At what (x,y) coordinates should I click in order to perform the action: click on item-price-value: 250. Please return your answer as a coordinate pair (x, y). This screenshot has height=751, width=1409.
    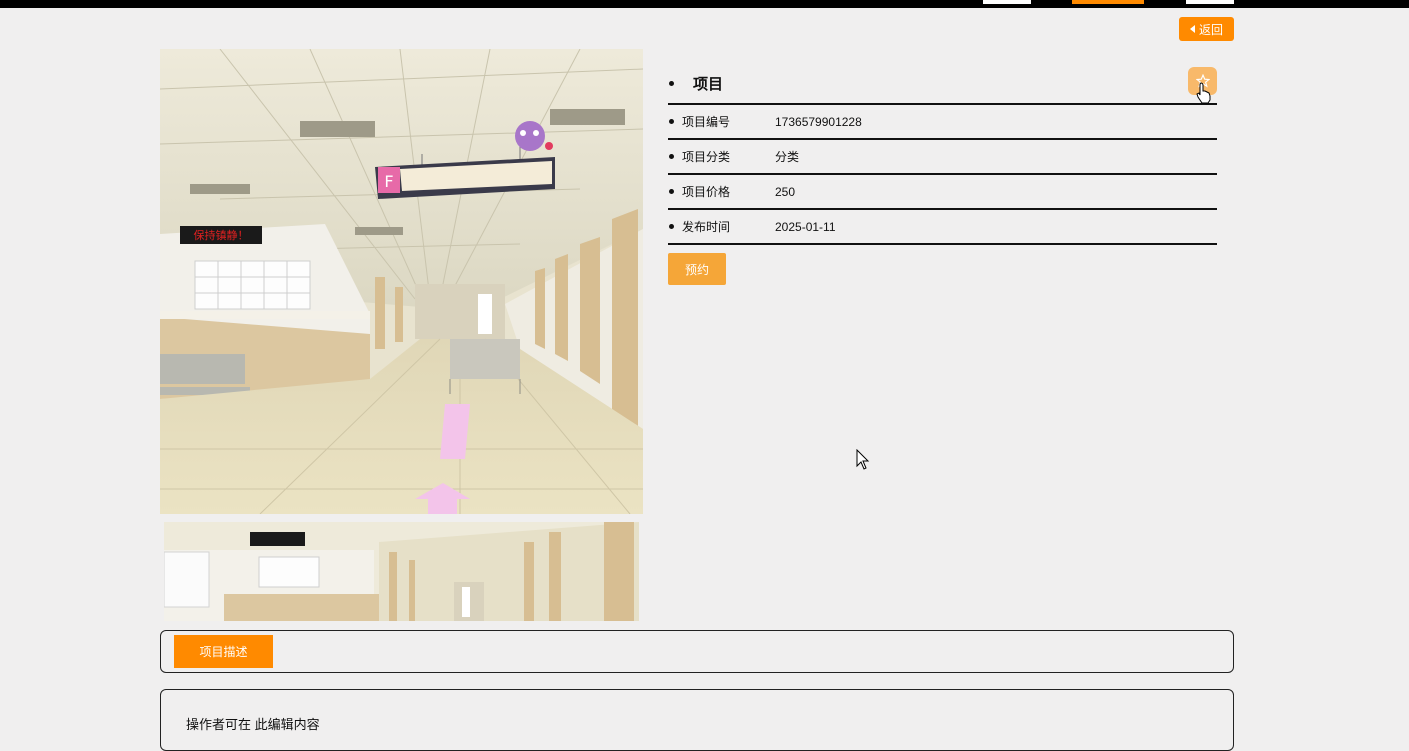
    Looking at the image, I should click on (785, 191).